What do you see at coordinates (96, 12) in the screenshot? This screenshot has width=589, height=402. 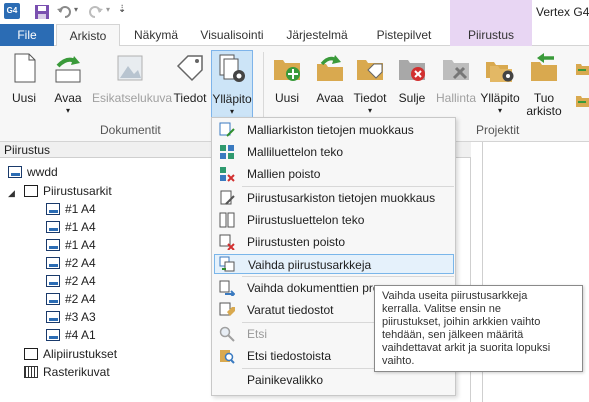 I see `redo-icon` at bounding box center [96, 12].